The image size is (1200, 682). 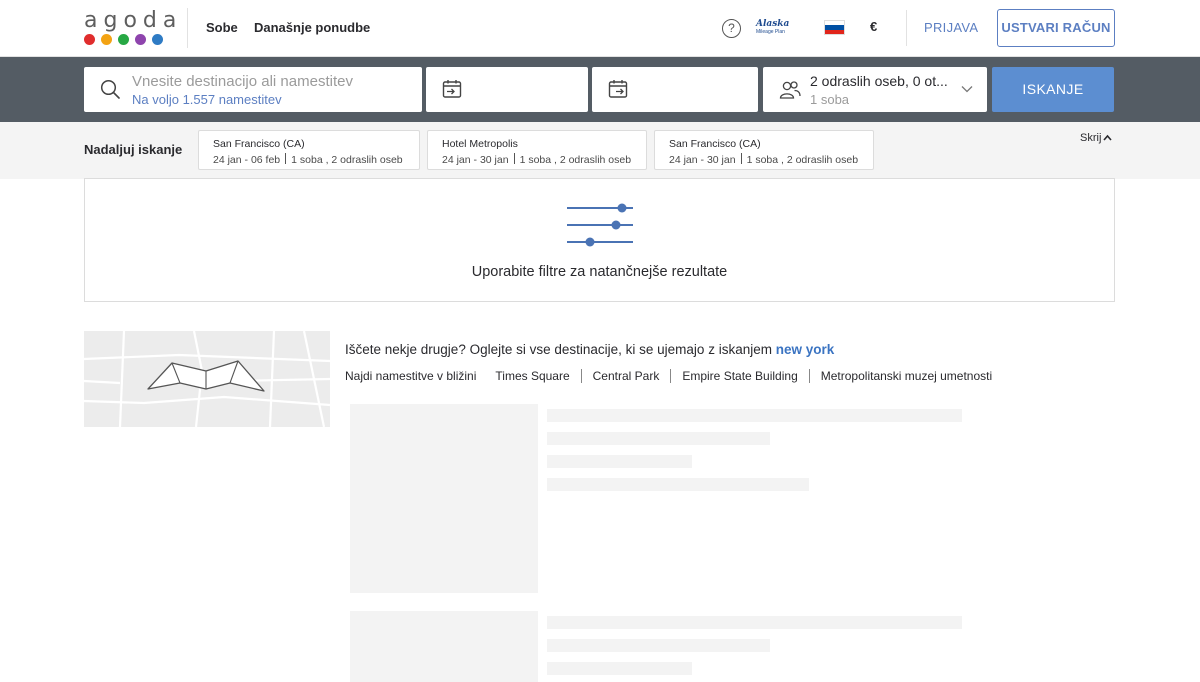 I want to click on header-divider-right, so click(x=906, y=28).